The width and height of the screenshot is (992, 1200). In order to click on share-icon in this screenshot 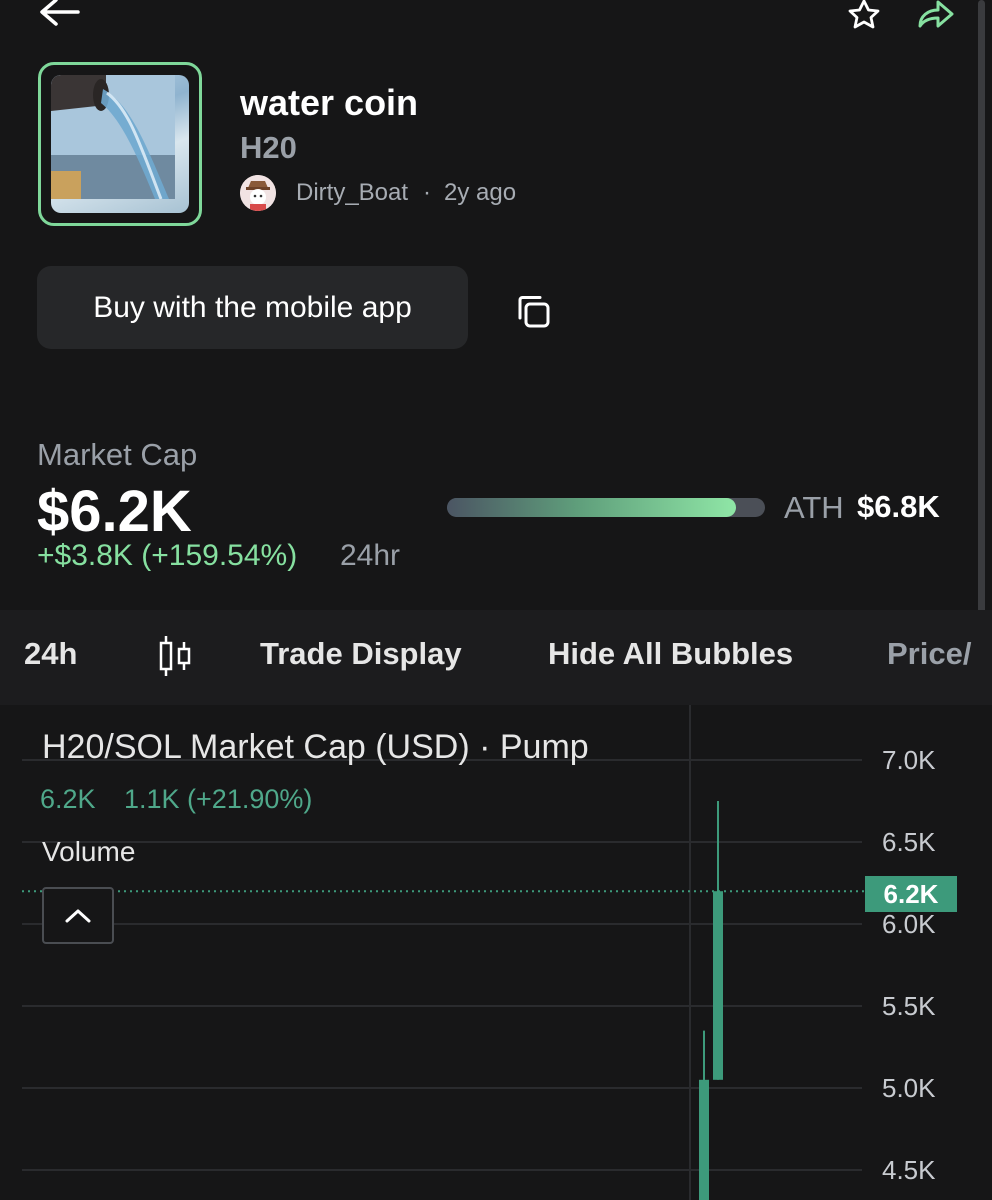, I will do `click(936, 15)`.